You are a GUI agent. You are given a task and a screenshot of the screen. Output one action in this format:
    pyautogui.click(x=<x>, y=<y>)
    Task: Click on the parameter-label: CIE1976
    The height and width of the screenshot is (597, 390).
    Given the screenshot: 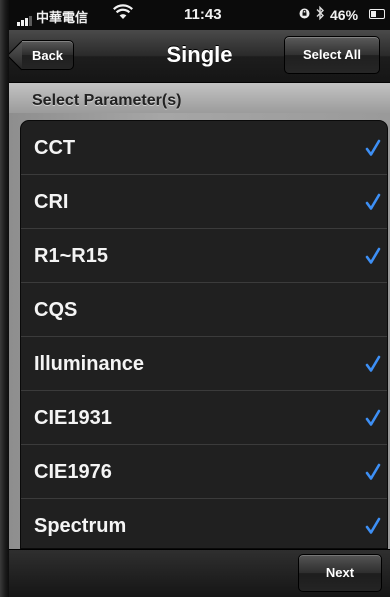 What is the action you would take?
    pyautogui.click(x=73, y=472)
    